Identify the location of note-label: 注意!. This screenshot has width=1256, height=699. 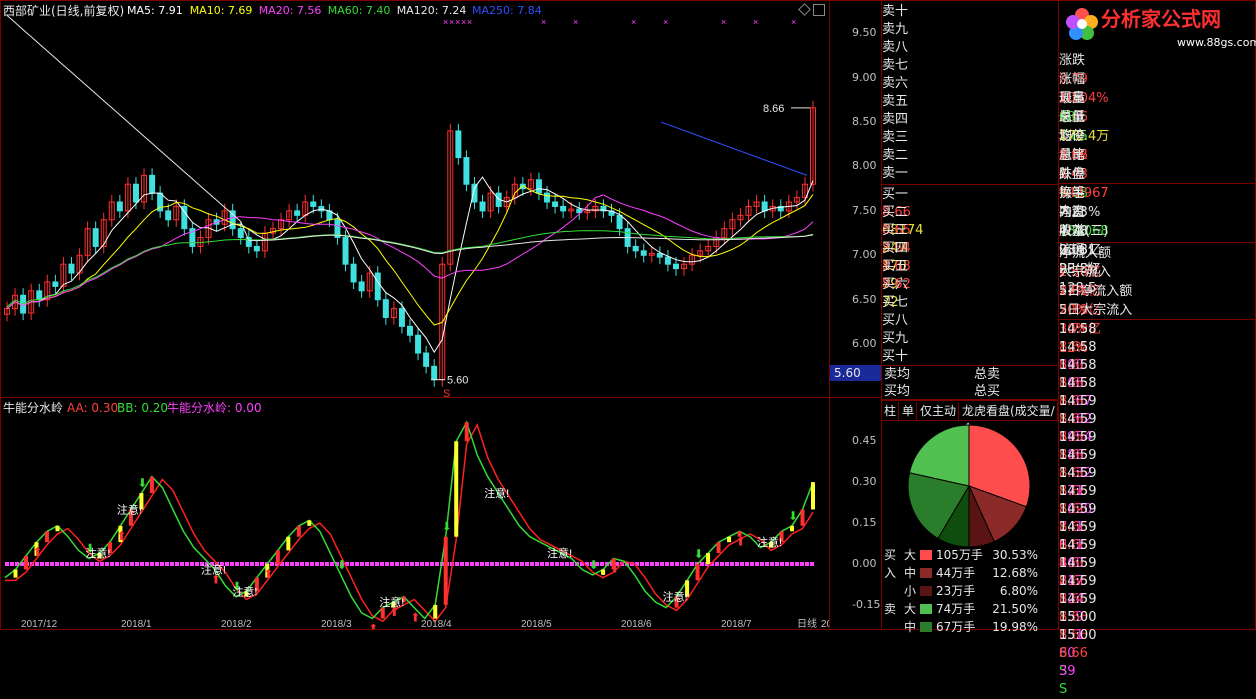
(559, 553).